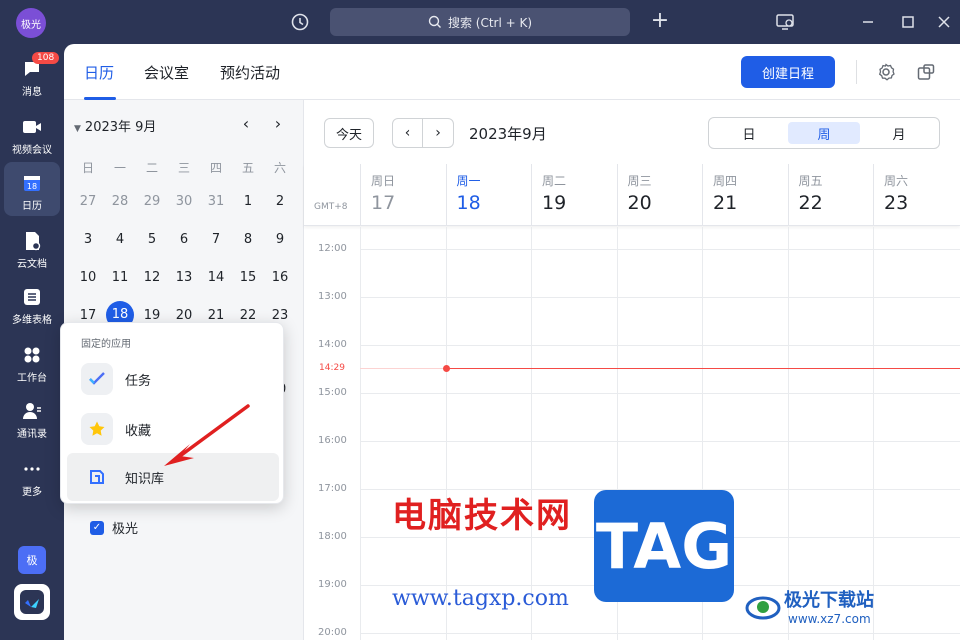 This screenshot has height=640, width=960. Describe the element at coordinates (88, 239) in the screenshot. I see `day-cell: 3` at that location.